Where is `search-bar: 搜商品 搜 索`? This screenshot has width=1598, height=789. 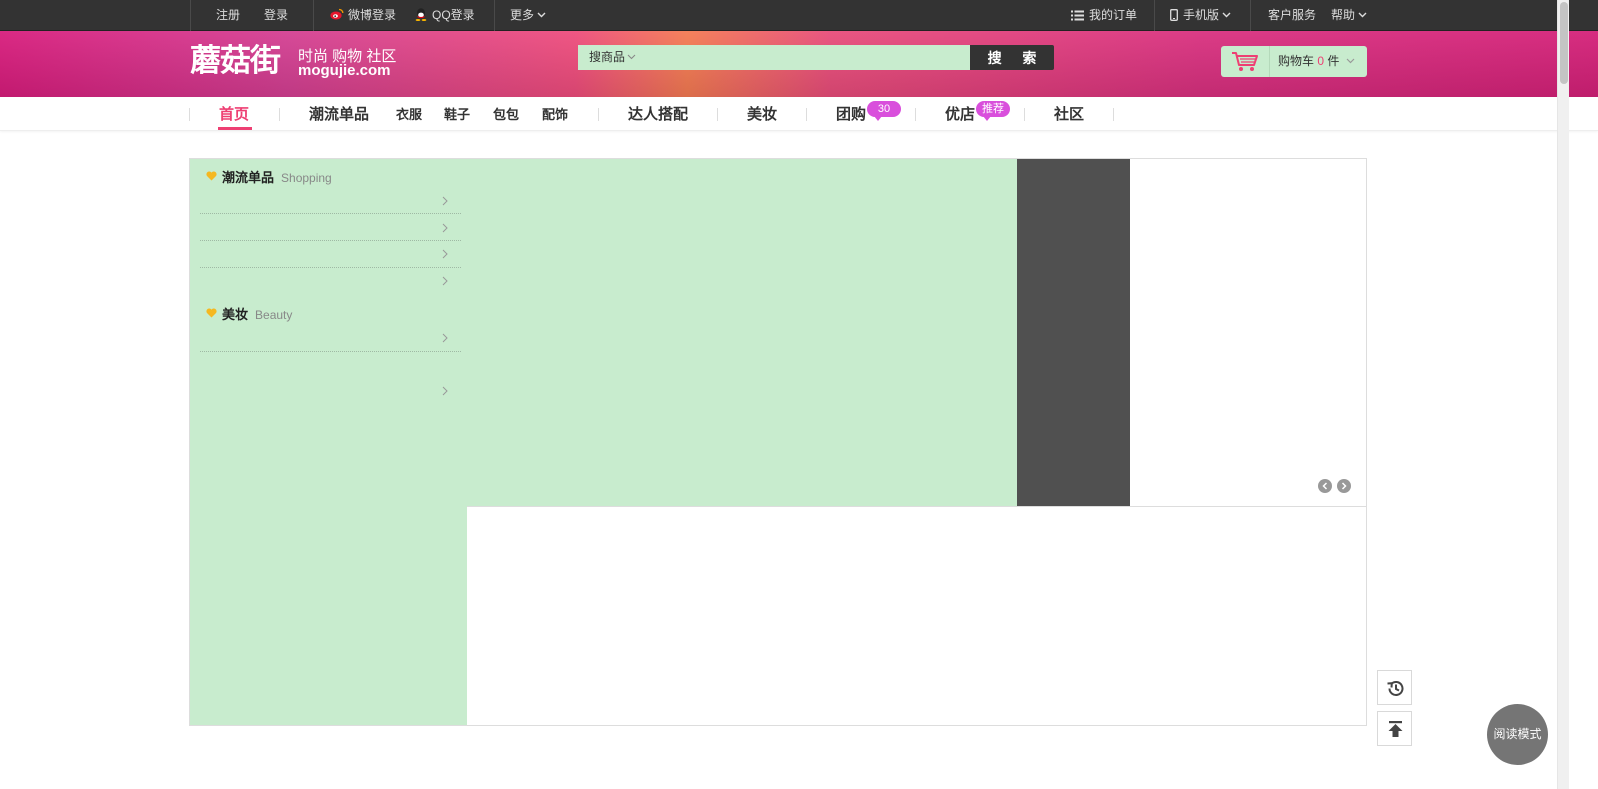 search-bar: 搜商品 搜 索 is located at coordinates (816, 57).